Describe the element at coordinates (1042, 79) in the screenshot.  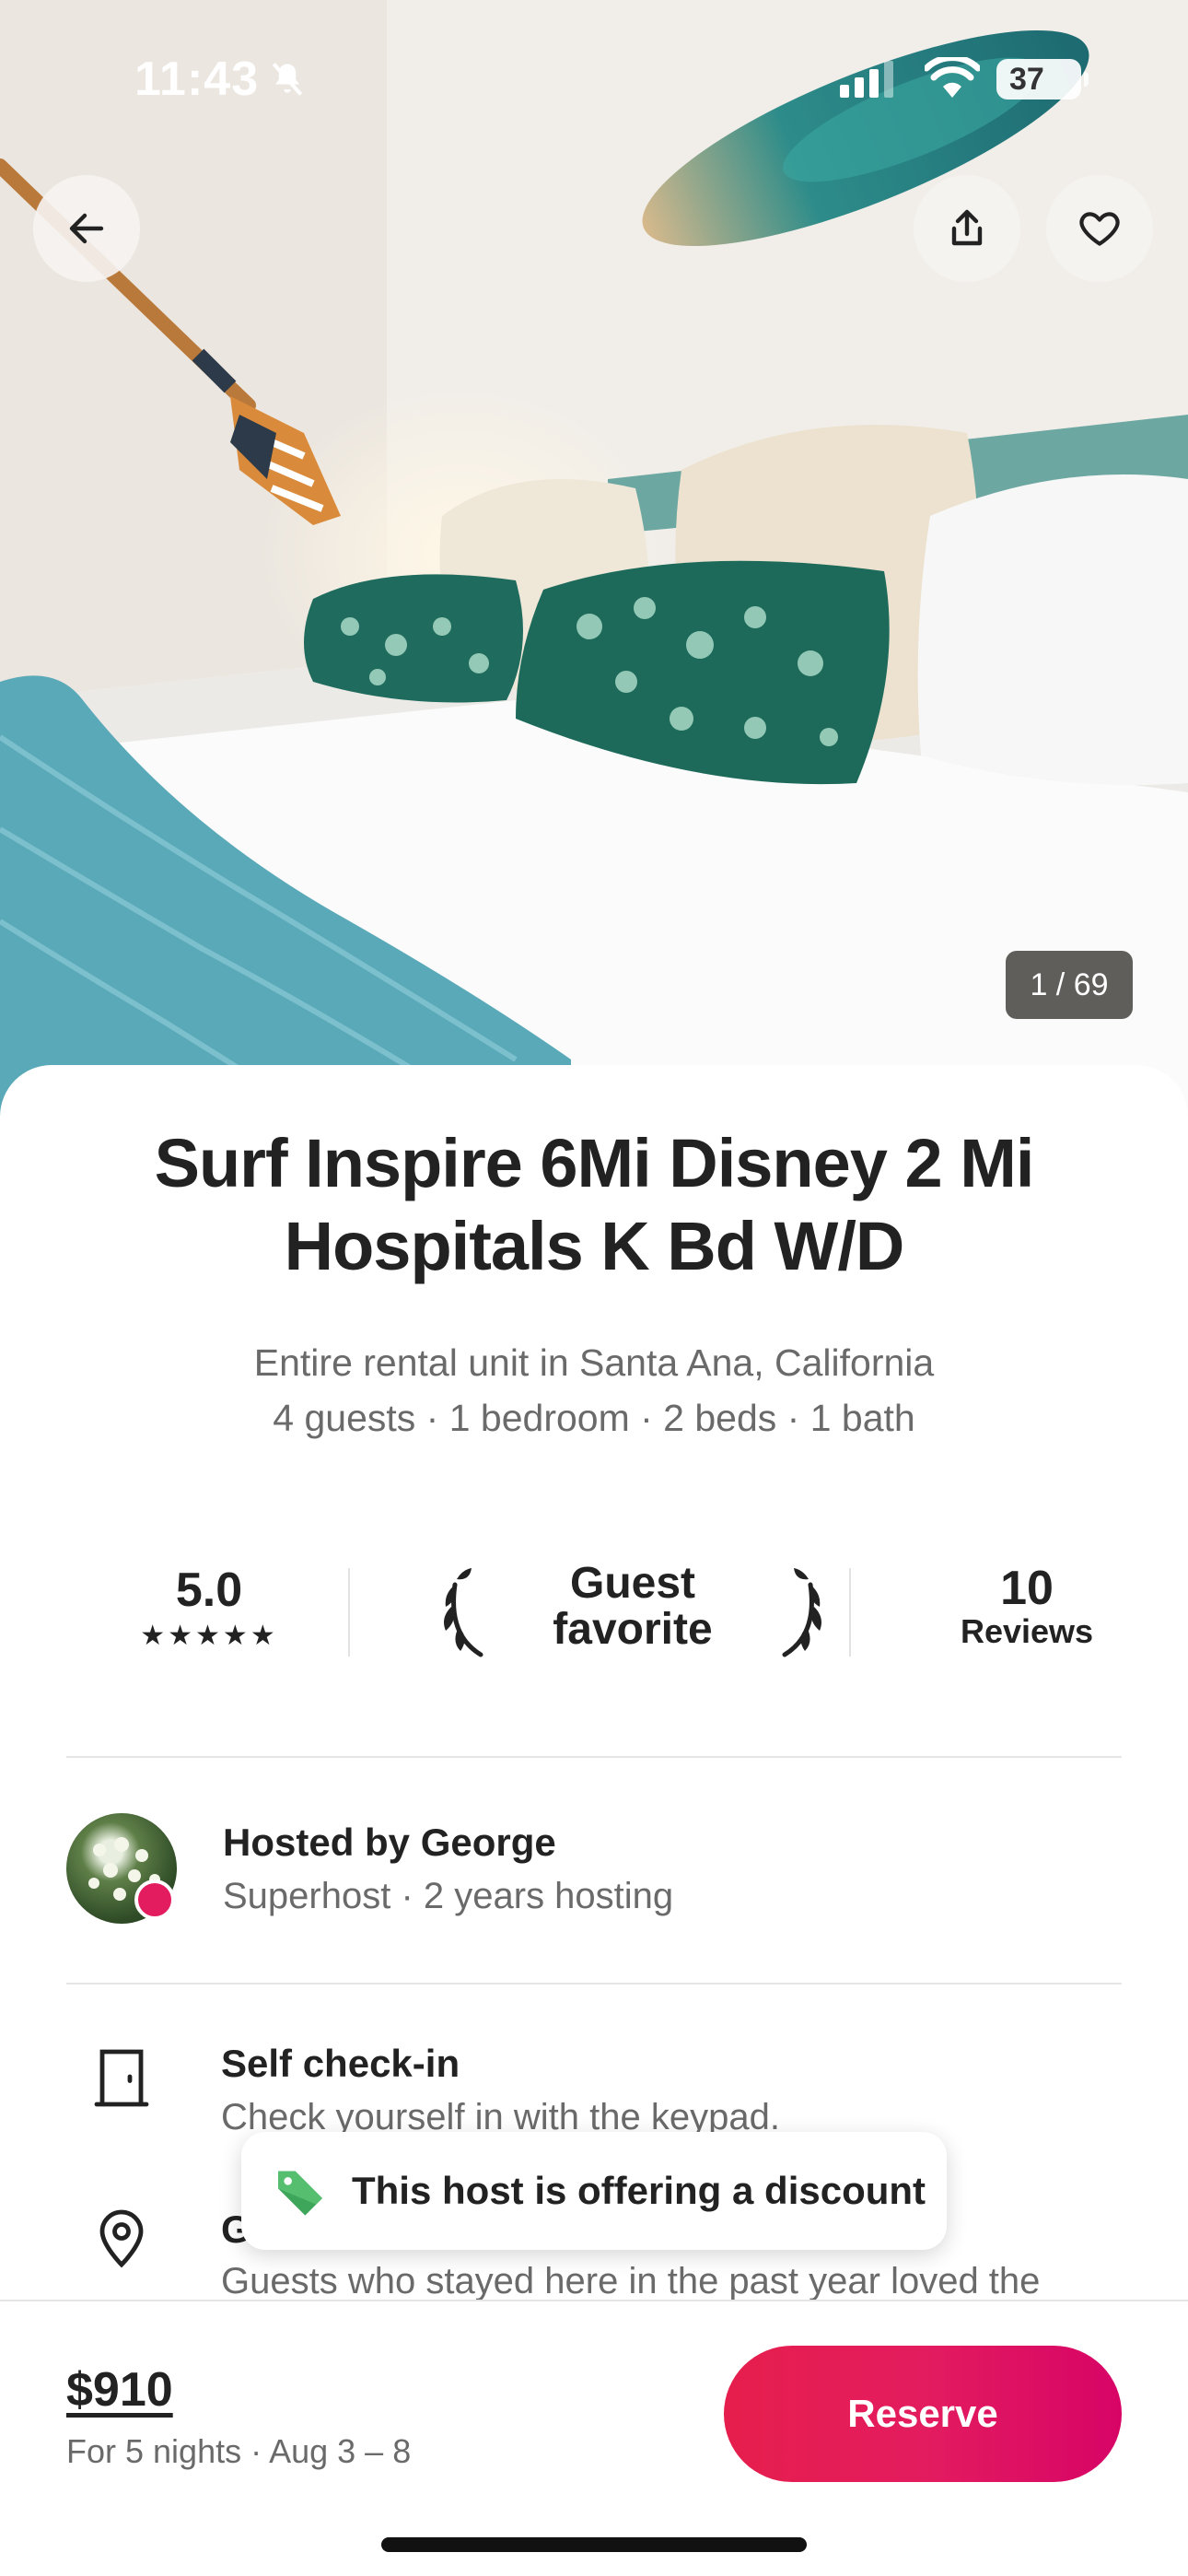
I see `battery-indicator: 37` at that location.